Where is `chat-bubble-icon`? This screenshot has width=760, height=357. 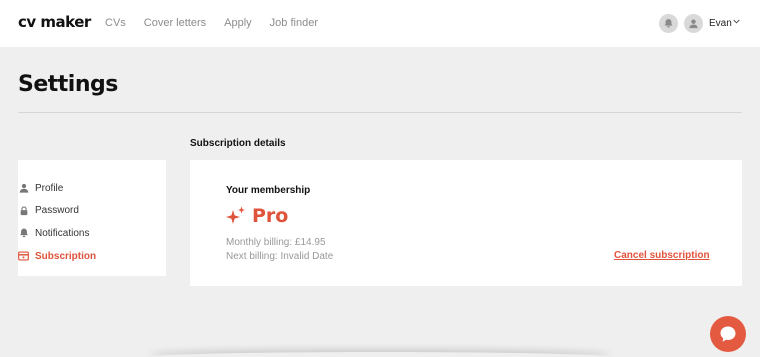
chat-bubble-icon is located at coordinates (728, 334).